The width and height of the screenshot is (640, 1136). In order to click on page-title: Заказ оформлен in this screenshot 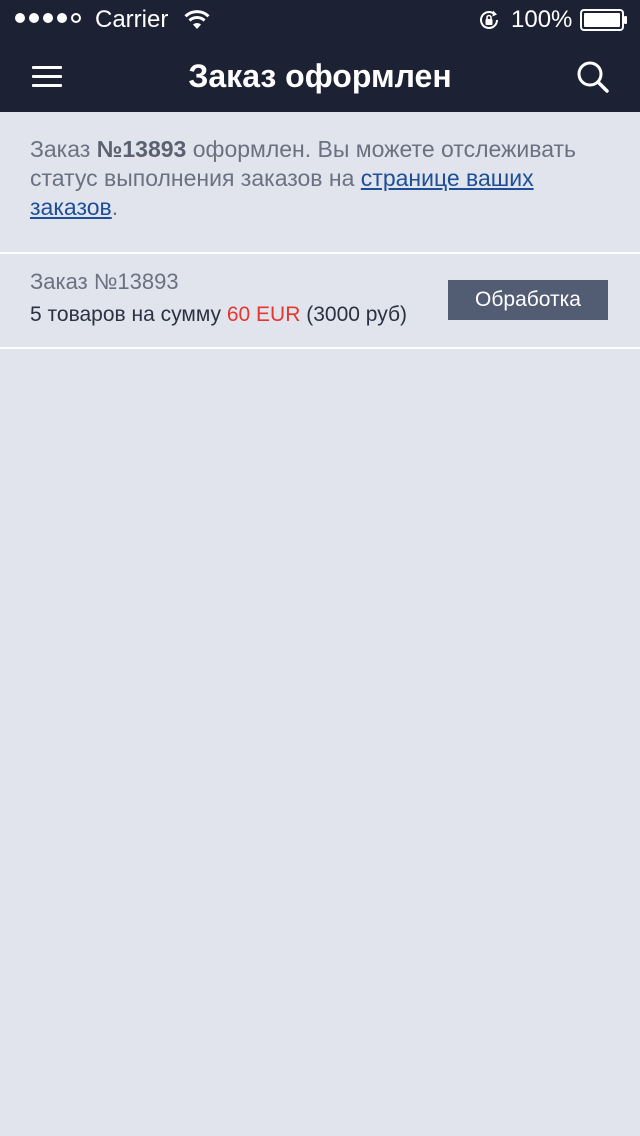, I will do `click(320, 76)`.